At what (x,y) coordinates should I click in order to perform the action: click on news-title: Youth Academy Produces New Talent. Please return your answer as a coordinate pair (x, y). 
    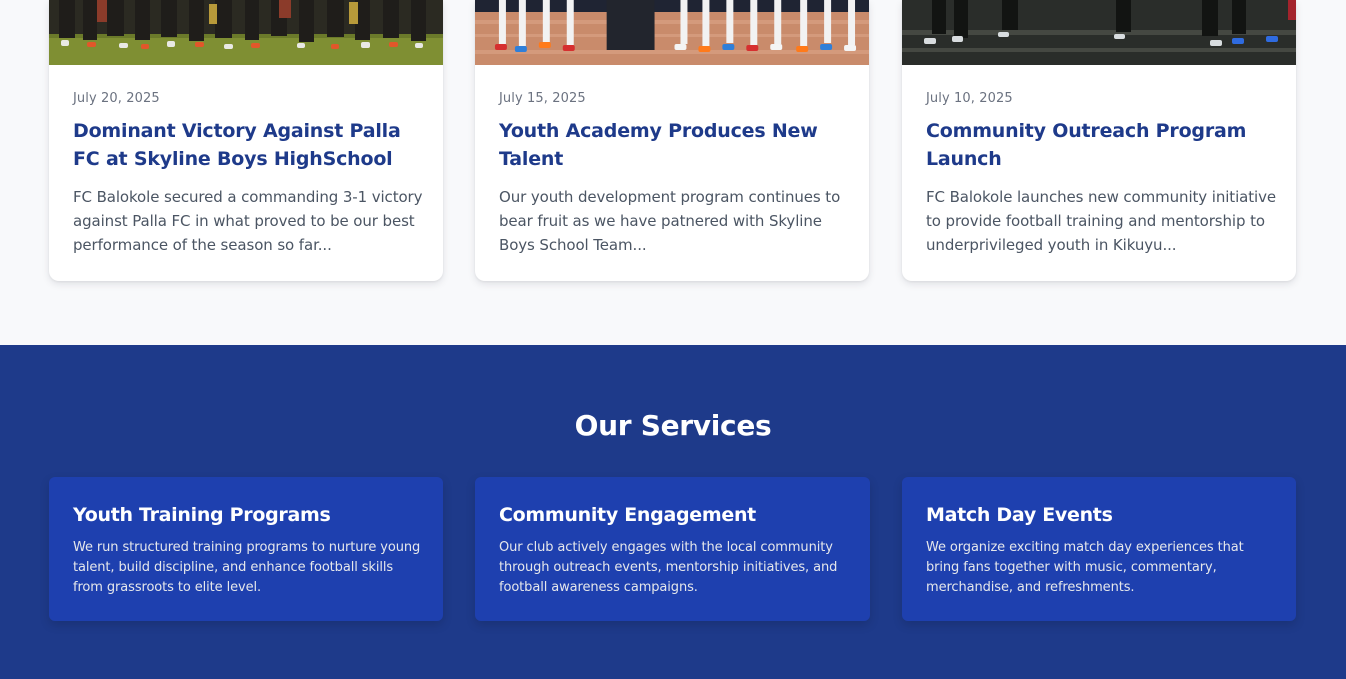
    Looking at the image, I should click on (674, 145).